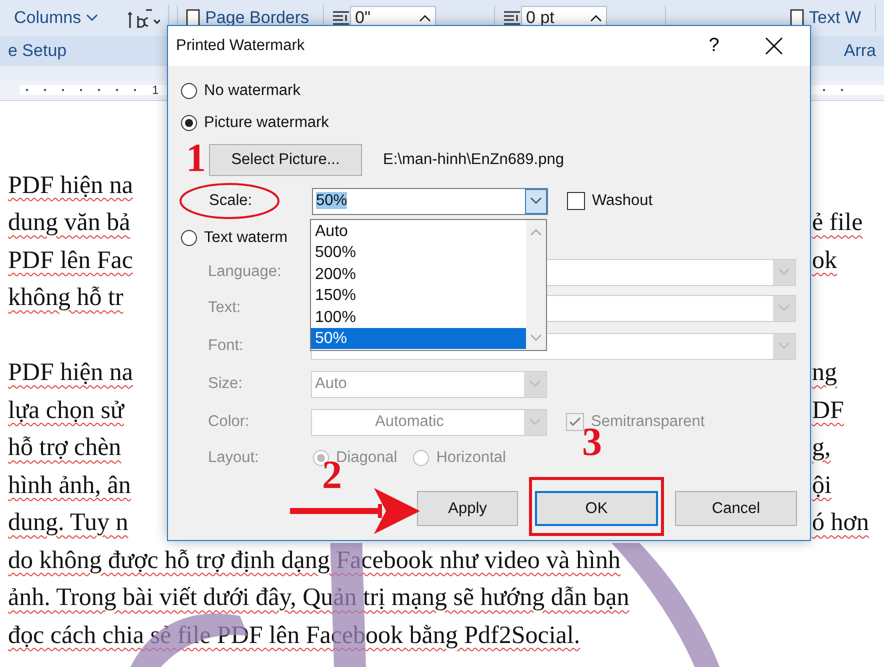 This screenshot has width=884, height=667. What do you see at coordinates (418, 339) in the screenshot?
I see `list-item: 50%` at bounding box center [418, 339].